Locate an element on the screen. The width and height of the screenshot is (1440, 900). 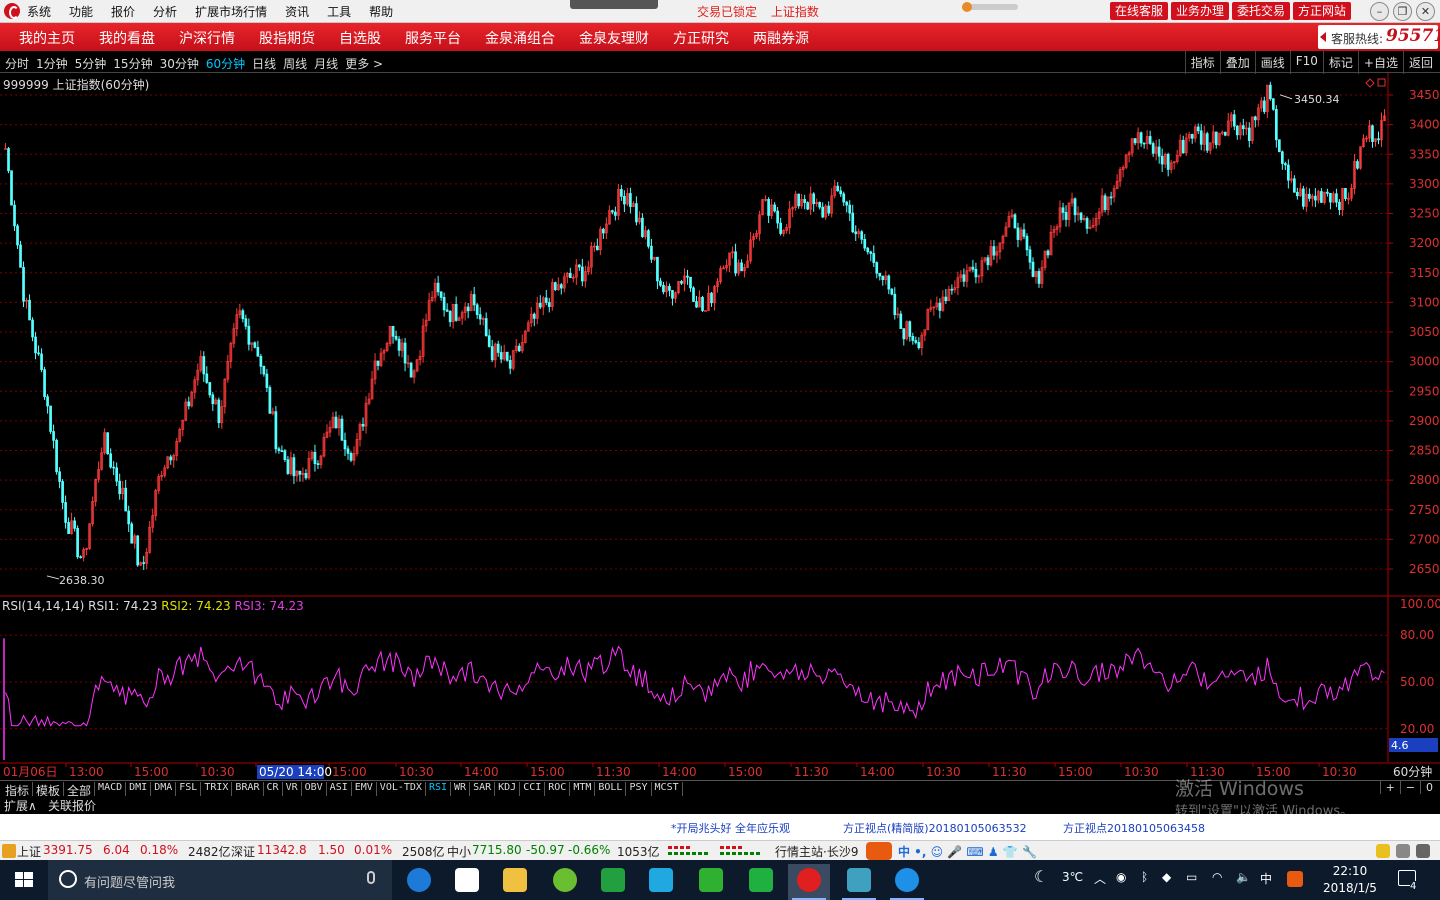
edge-app-icon is located at coordinates (419, 882).